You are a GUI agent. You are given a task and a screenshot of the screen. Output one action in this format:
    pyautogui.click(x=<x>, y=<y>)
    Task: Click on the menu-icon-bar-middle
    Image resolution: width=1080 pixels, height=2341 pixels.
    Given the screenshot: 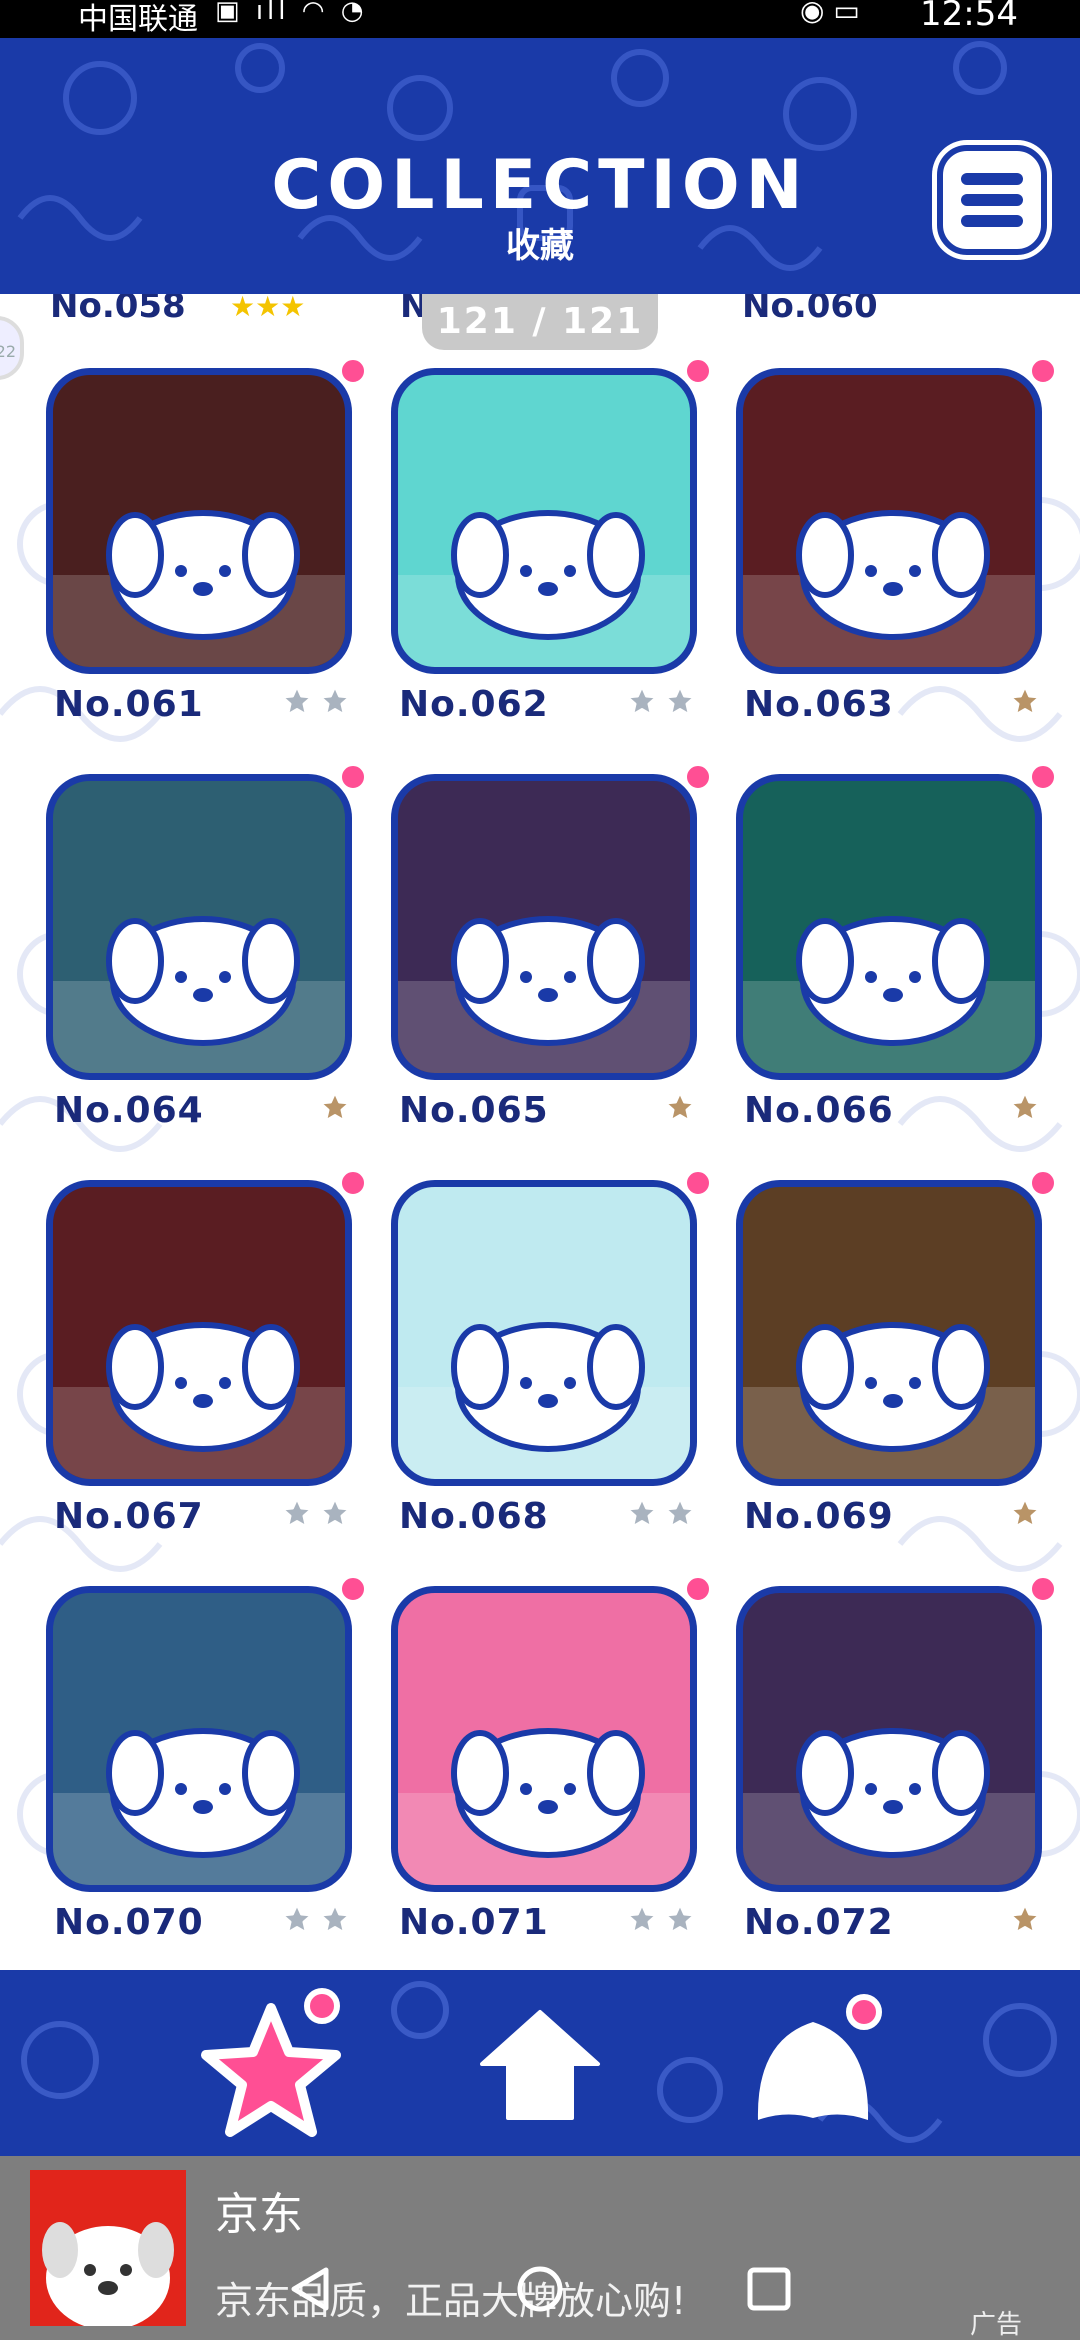 What is the action you would take?
    pyautogui.click(x=992, y=200)
    